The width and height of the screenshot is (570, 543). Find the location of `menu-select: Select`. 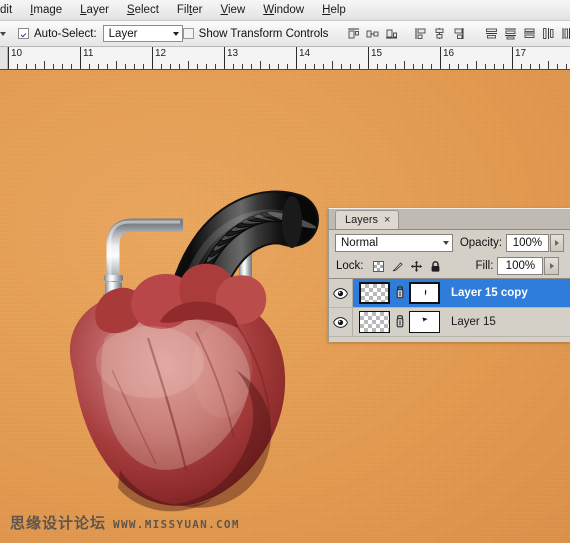

menu-select: Select is located at coordinates (143, 10).